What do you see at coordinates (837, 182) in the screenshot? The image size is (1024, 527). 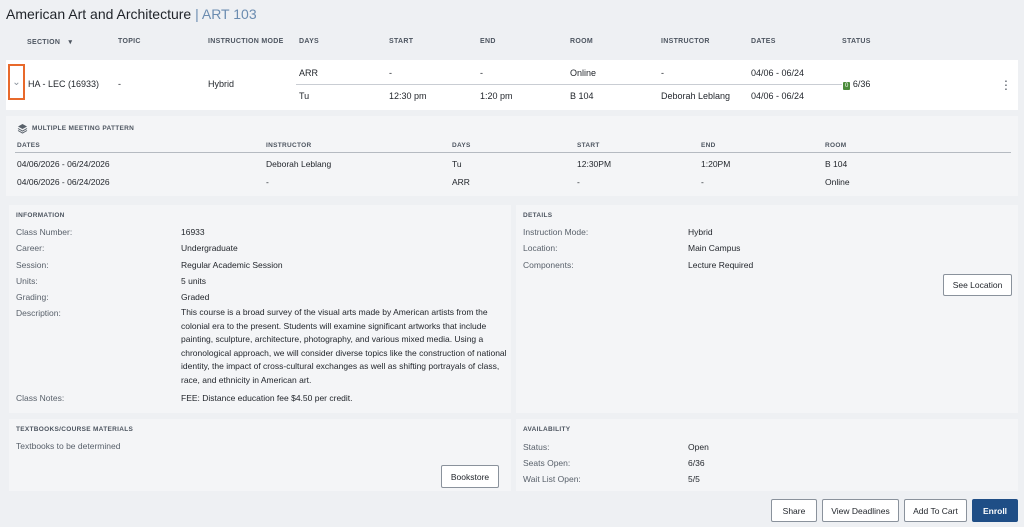 I see `mp-row2-room: Online` at bounding box center [837, 182].